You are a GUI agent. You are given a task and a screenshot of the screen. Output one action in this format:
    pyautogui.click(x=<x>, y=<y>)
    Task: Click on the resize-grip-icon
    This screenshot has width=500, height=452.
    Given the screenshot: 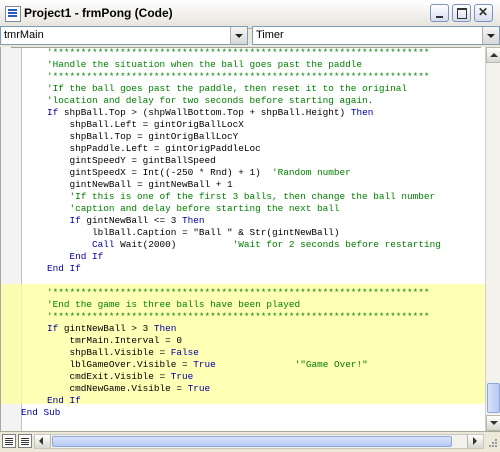 What is the action you would take?
    pyautogui.click(x=492, y=442)
    